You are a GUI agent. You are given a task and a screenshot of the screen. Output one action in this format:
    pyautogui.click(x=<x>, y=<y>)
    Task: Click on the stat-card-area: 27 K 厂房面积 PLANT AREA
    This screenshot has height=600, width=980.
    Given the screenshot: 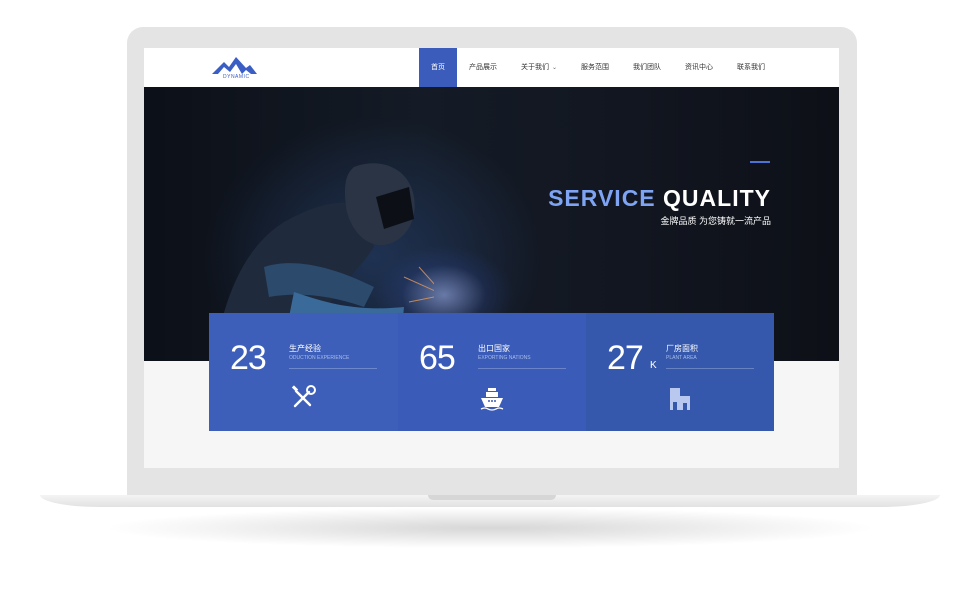 What is the action you would take?
    pyautogui.click(x=680, y=372)
    